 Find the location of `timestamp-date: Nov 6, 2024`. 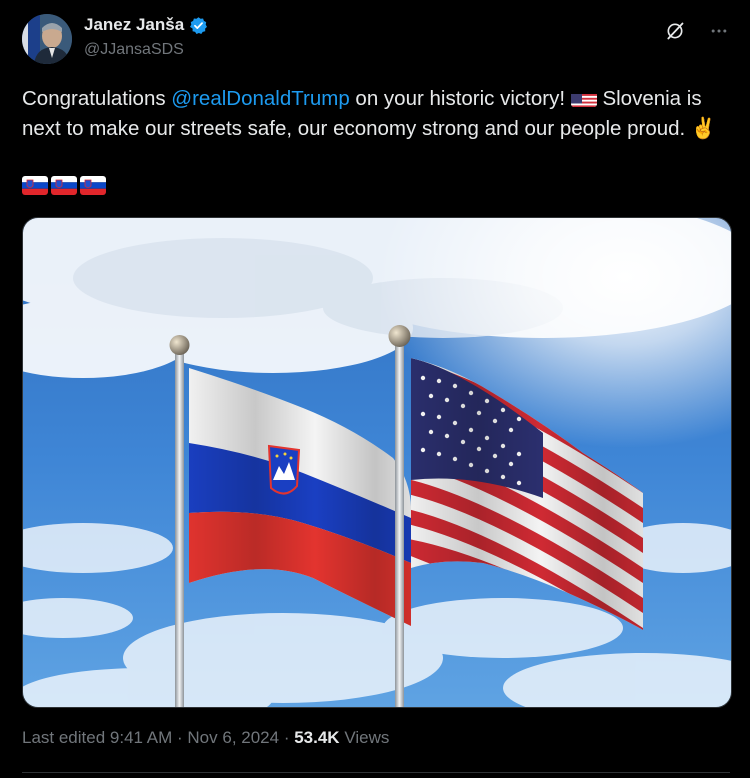

timestamp-date: Nov 6, 2024 is located at coordinates (233, 737).